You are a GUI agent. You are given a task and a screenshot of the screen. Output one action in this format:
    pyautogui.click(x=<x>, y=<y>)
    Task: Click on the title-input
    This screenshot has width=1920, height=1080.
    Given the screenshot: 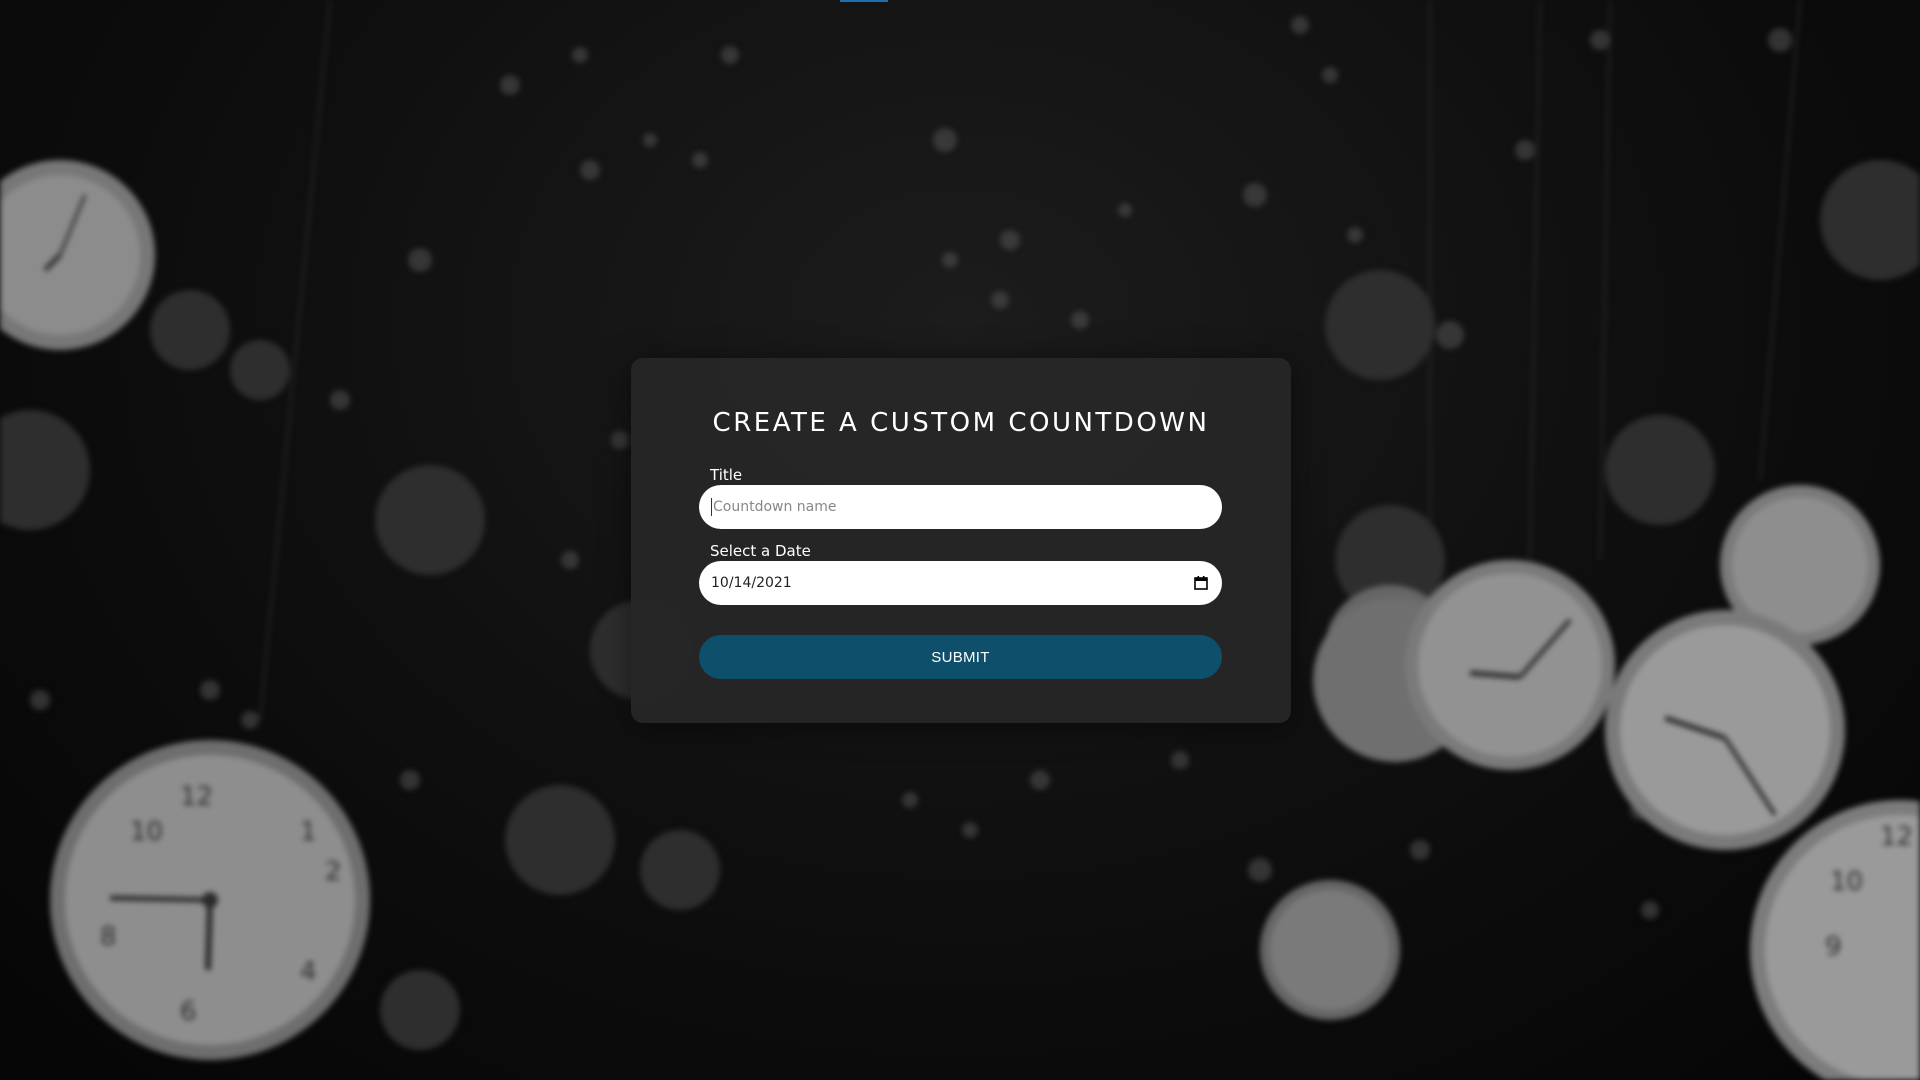 What is the action you would take?
    pyautogui.click(x=960, y=507)
    